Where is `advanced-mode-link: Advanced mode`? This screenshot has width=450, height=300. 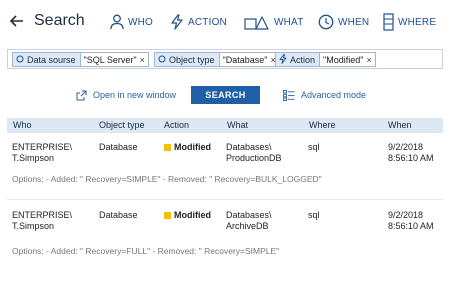 advanced-mode-link: Advanced mode is located at coordinates (324, 95).